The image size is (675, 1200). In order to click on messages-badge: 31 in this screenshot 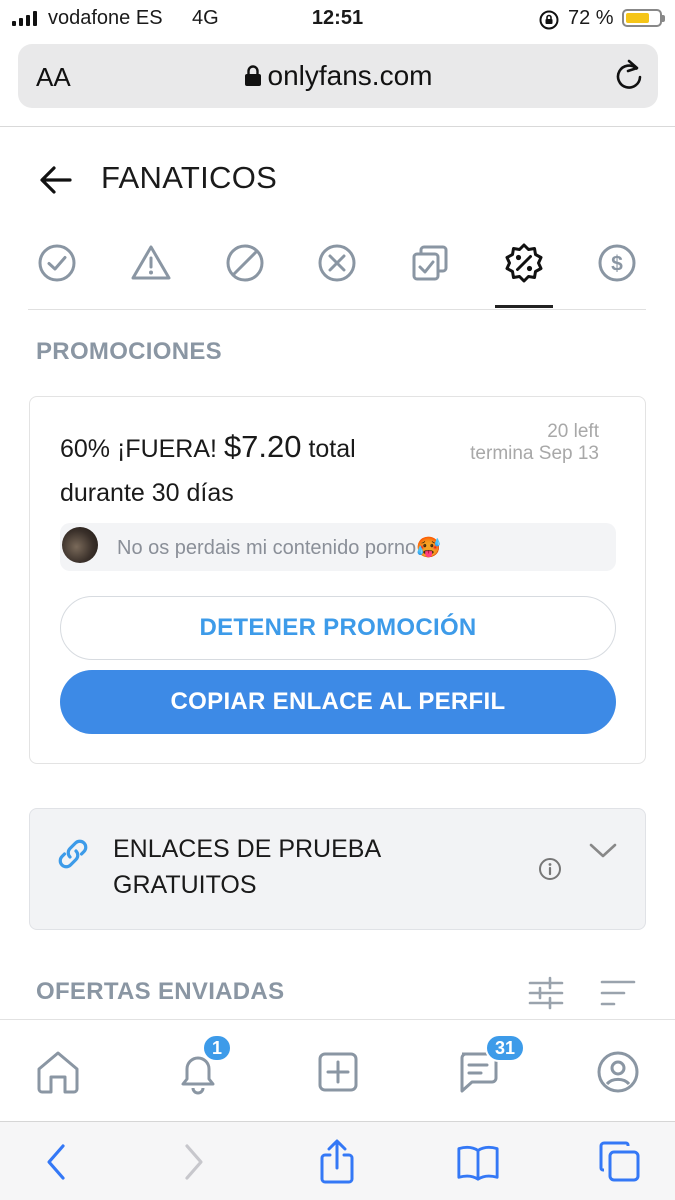, I will do `click(505, 1048)`.